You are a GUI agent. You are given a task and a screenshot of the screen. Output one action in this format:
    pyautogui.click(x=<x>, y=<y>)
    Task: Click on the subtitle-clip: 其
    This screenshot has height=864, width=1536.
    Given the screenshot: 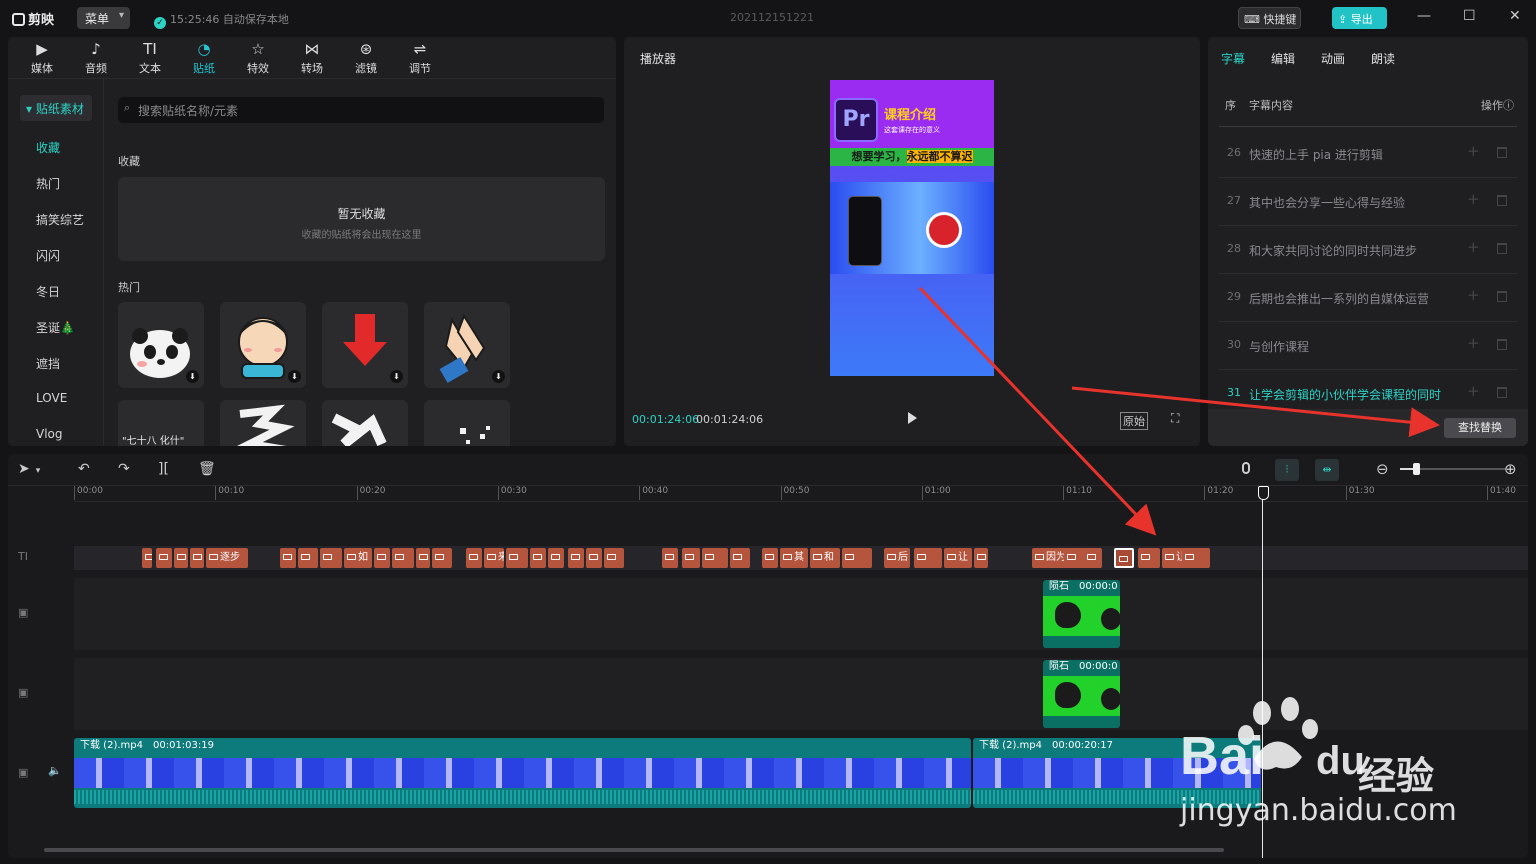 What is the action you would take?
    pyautogui.click(x=794, y=558)
    